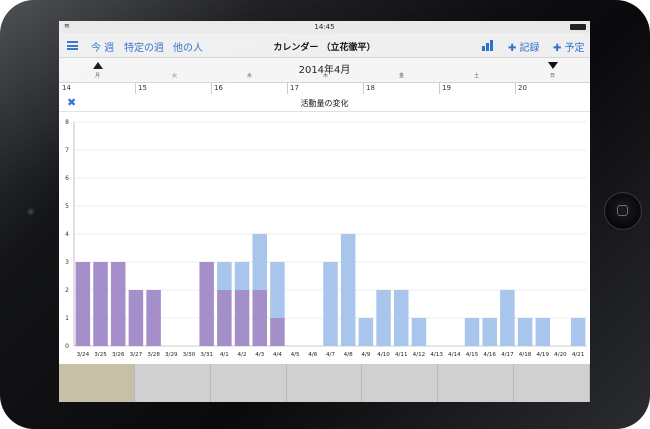  Describe the element at coordinates (67, 122) in the screenshot. I see `y-tick-label: 8` at that location.